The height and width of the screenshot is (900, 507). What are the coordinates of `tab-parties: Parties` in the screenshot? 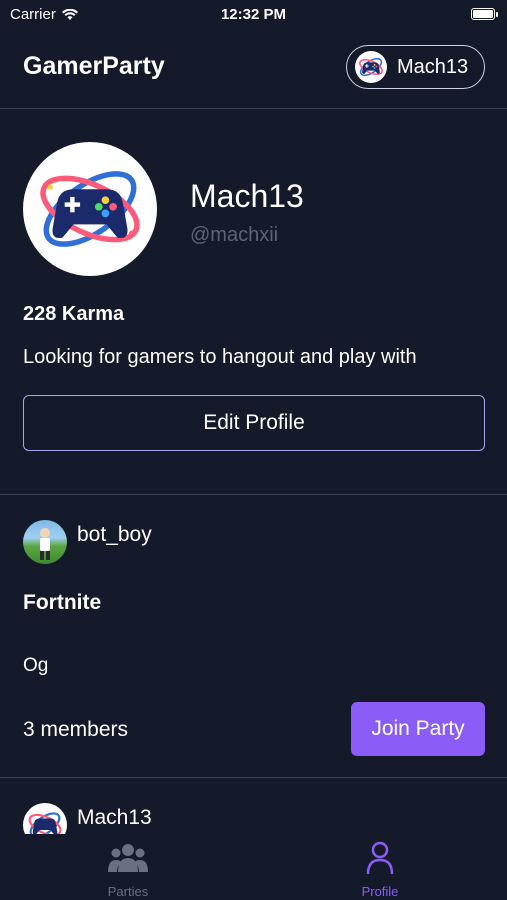 It's located at (128, 867).